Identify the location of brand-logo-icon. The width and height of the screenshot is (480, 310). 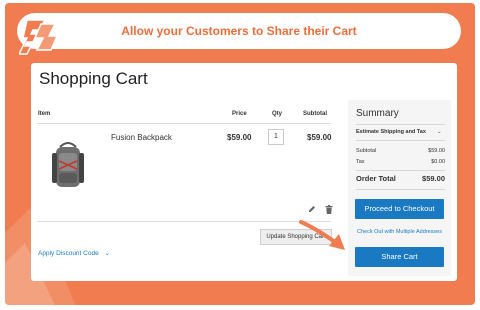
(39, 37).